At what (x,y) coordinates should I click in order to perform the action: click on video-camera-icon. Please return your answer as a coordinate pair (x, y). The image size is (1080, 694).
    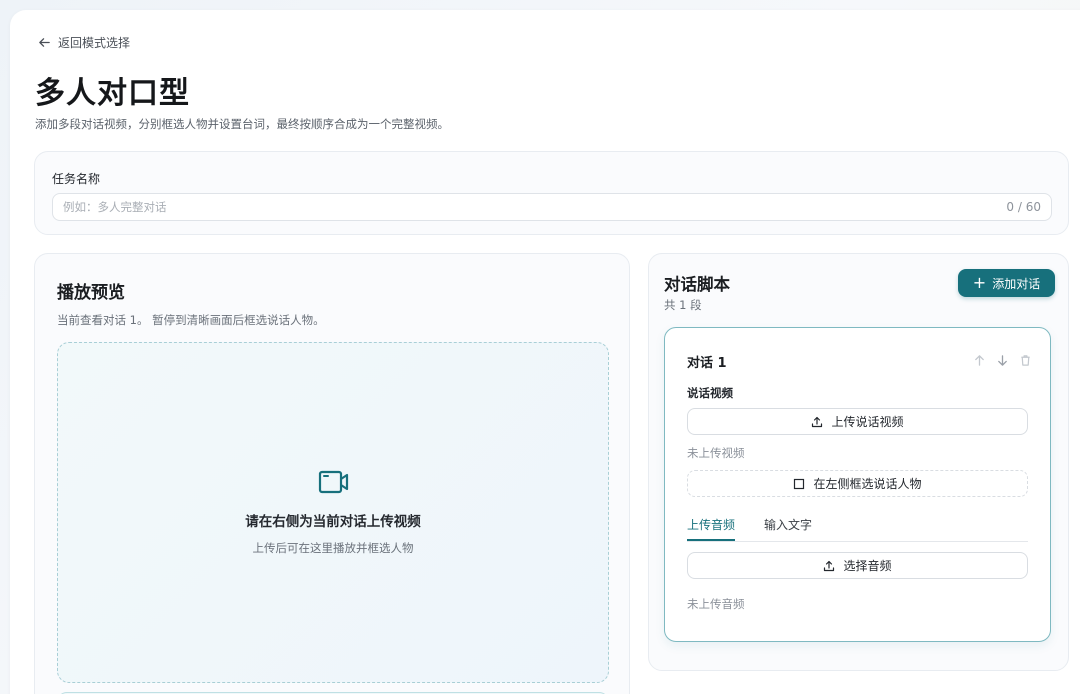
    Looking at the image, I should click on (333, 482).